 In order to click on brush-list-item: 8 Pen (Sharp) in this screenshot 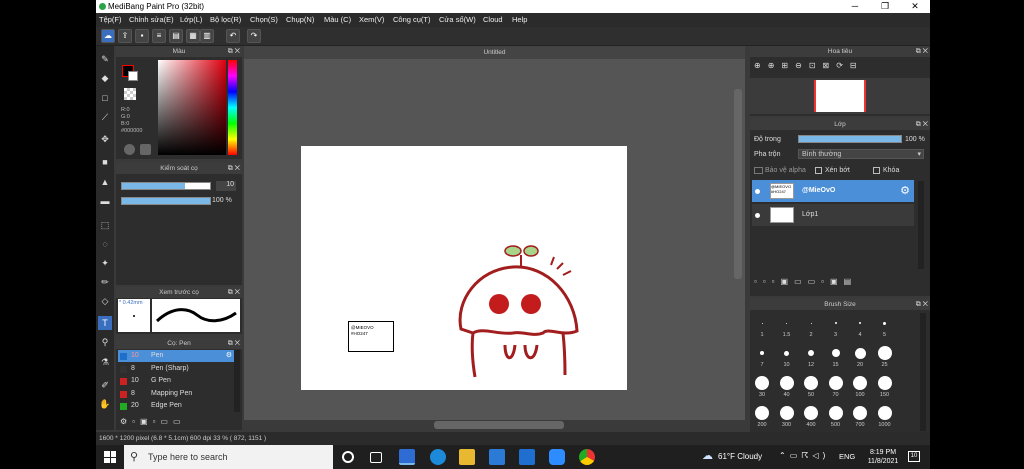, I will do `click(176, 369)`.